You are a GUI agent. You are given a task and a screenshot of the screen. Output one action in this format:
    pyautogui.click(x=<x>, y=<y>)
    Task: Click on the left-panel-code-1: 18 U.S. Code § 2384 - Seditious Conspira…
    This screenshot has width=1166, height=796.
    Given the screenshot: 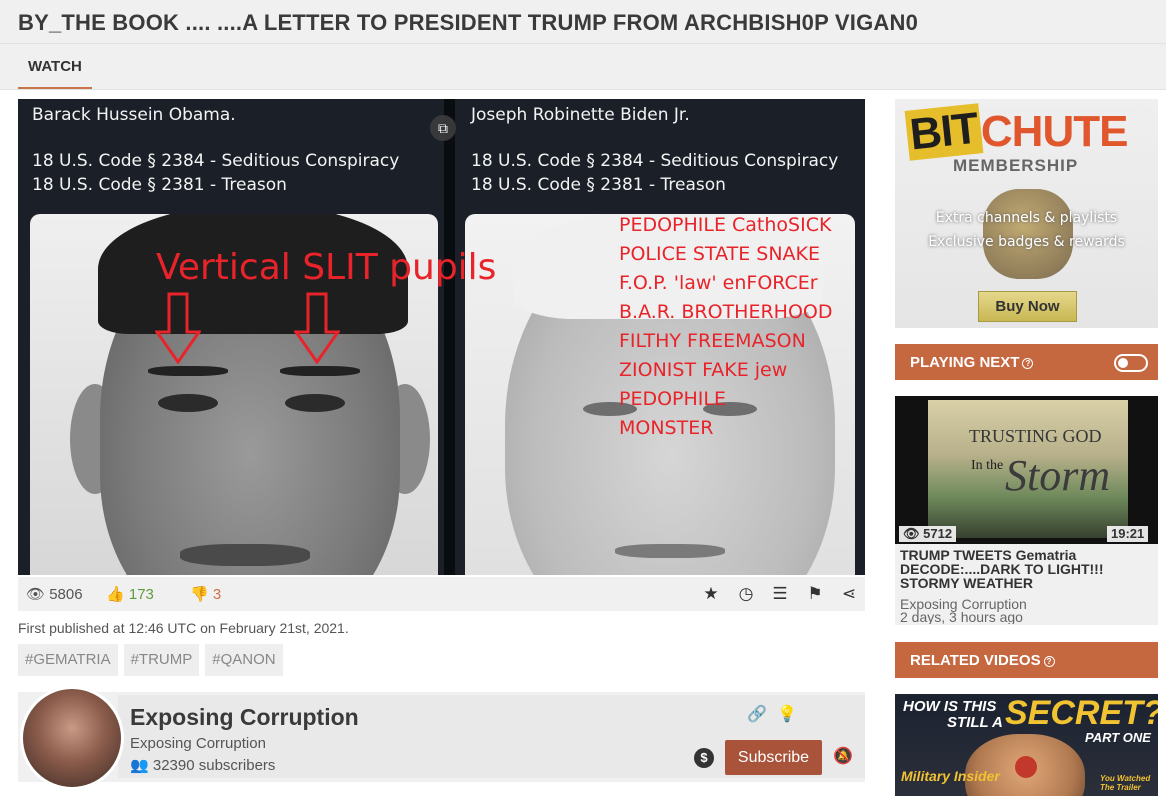 What is the action you would take?
    pyautogui.click(x=216, y=161)
    